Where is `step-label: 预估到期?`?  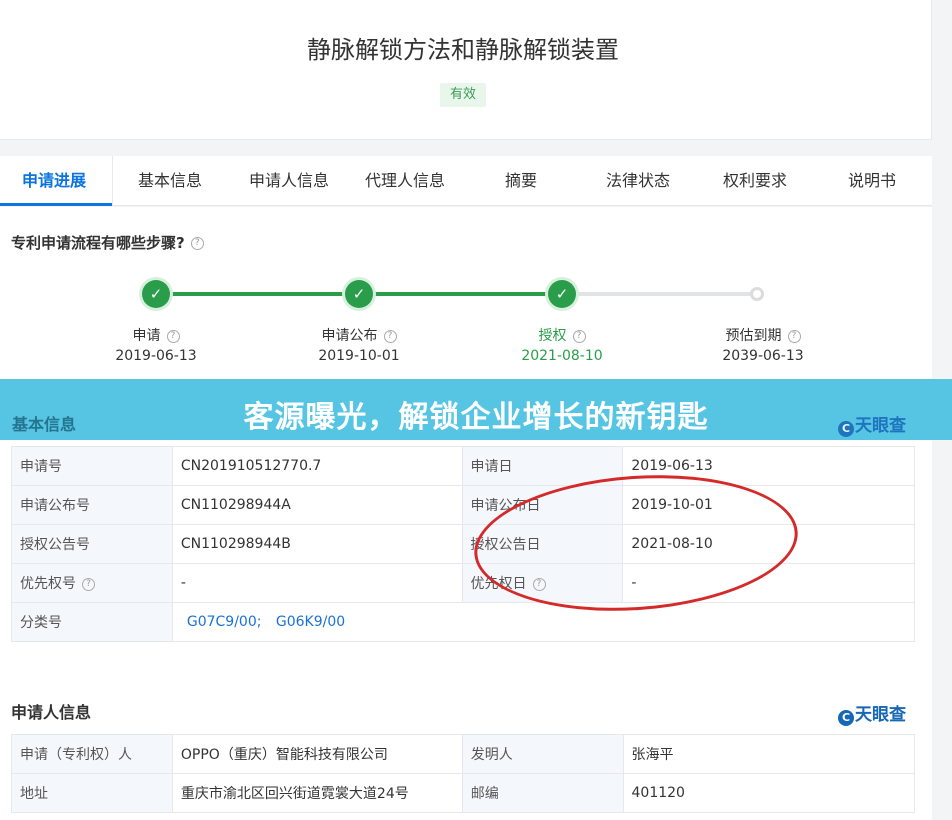 step-label: 预估到期? is located at coordinates (763, 335).